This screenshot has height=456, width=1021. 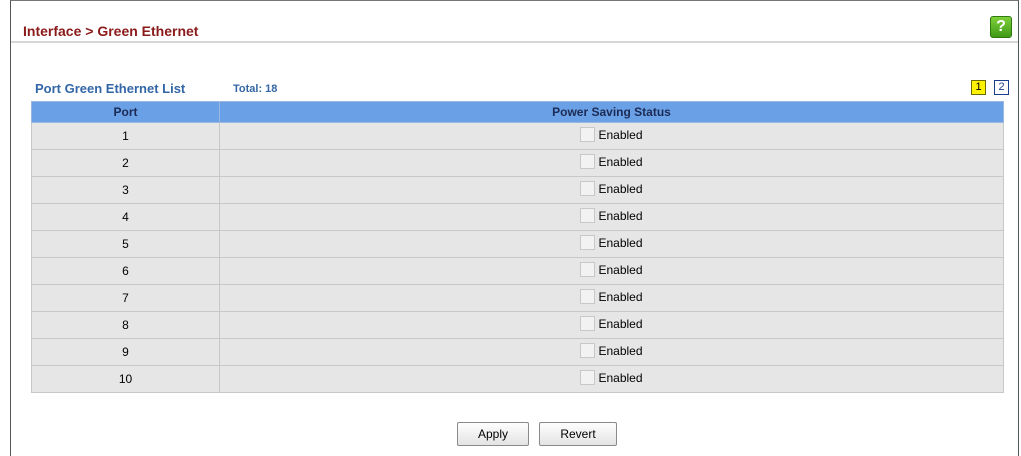 What do you see at coordinates (110, 88) in the screenshot?
I see `list-title: Port Green Ethernet List` at bounding box center [110, 88].